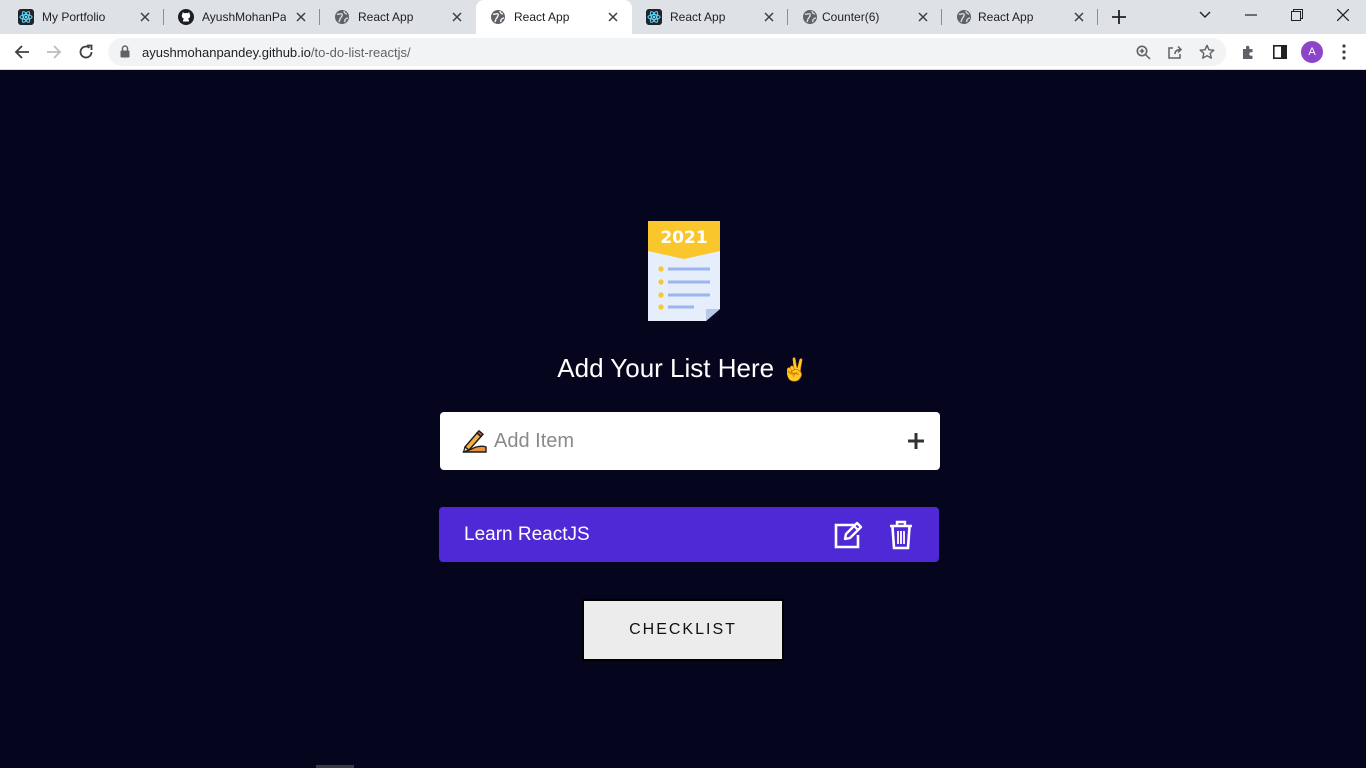 This screenshot has height=768, width=1366. What do you see at coordinates (666, 368) in the screenshot?
I see `page-title-text: Add Your List Here` at bounding box center [666, 368].